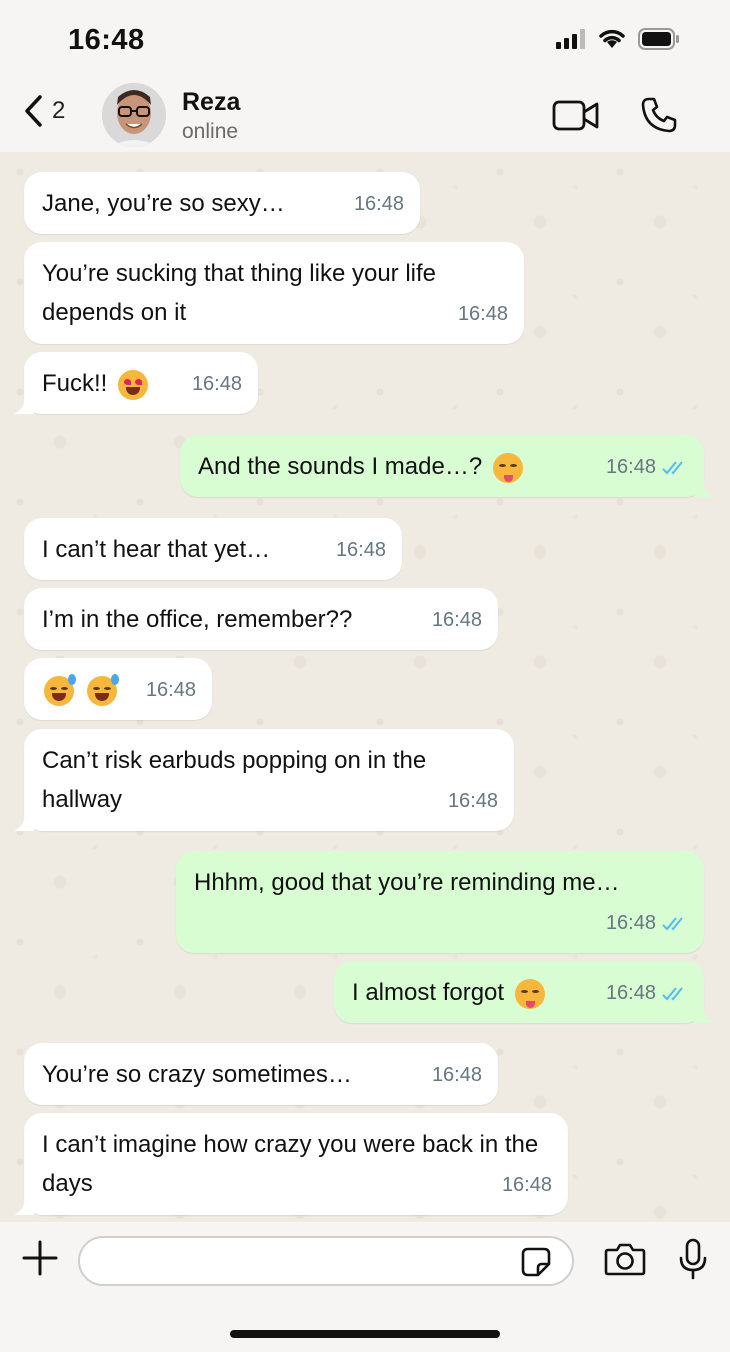 Image resolution: width=730 pixels, height=1352 pixels. Describe the element at coordinates (365, 1287) in the screenshot. I see `input-bar` at that location.